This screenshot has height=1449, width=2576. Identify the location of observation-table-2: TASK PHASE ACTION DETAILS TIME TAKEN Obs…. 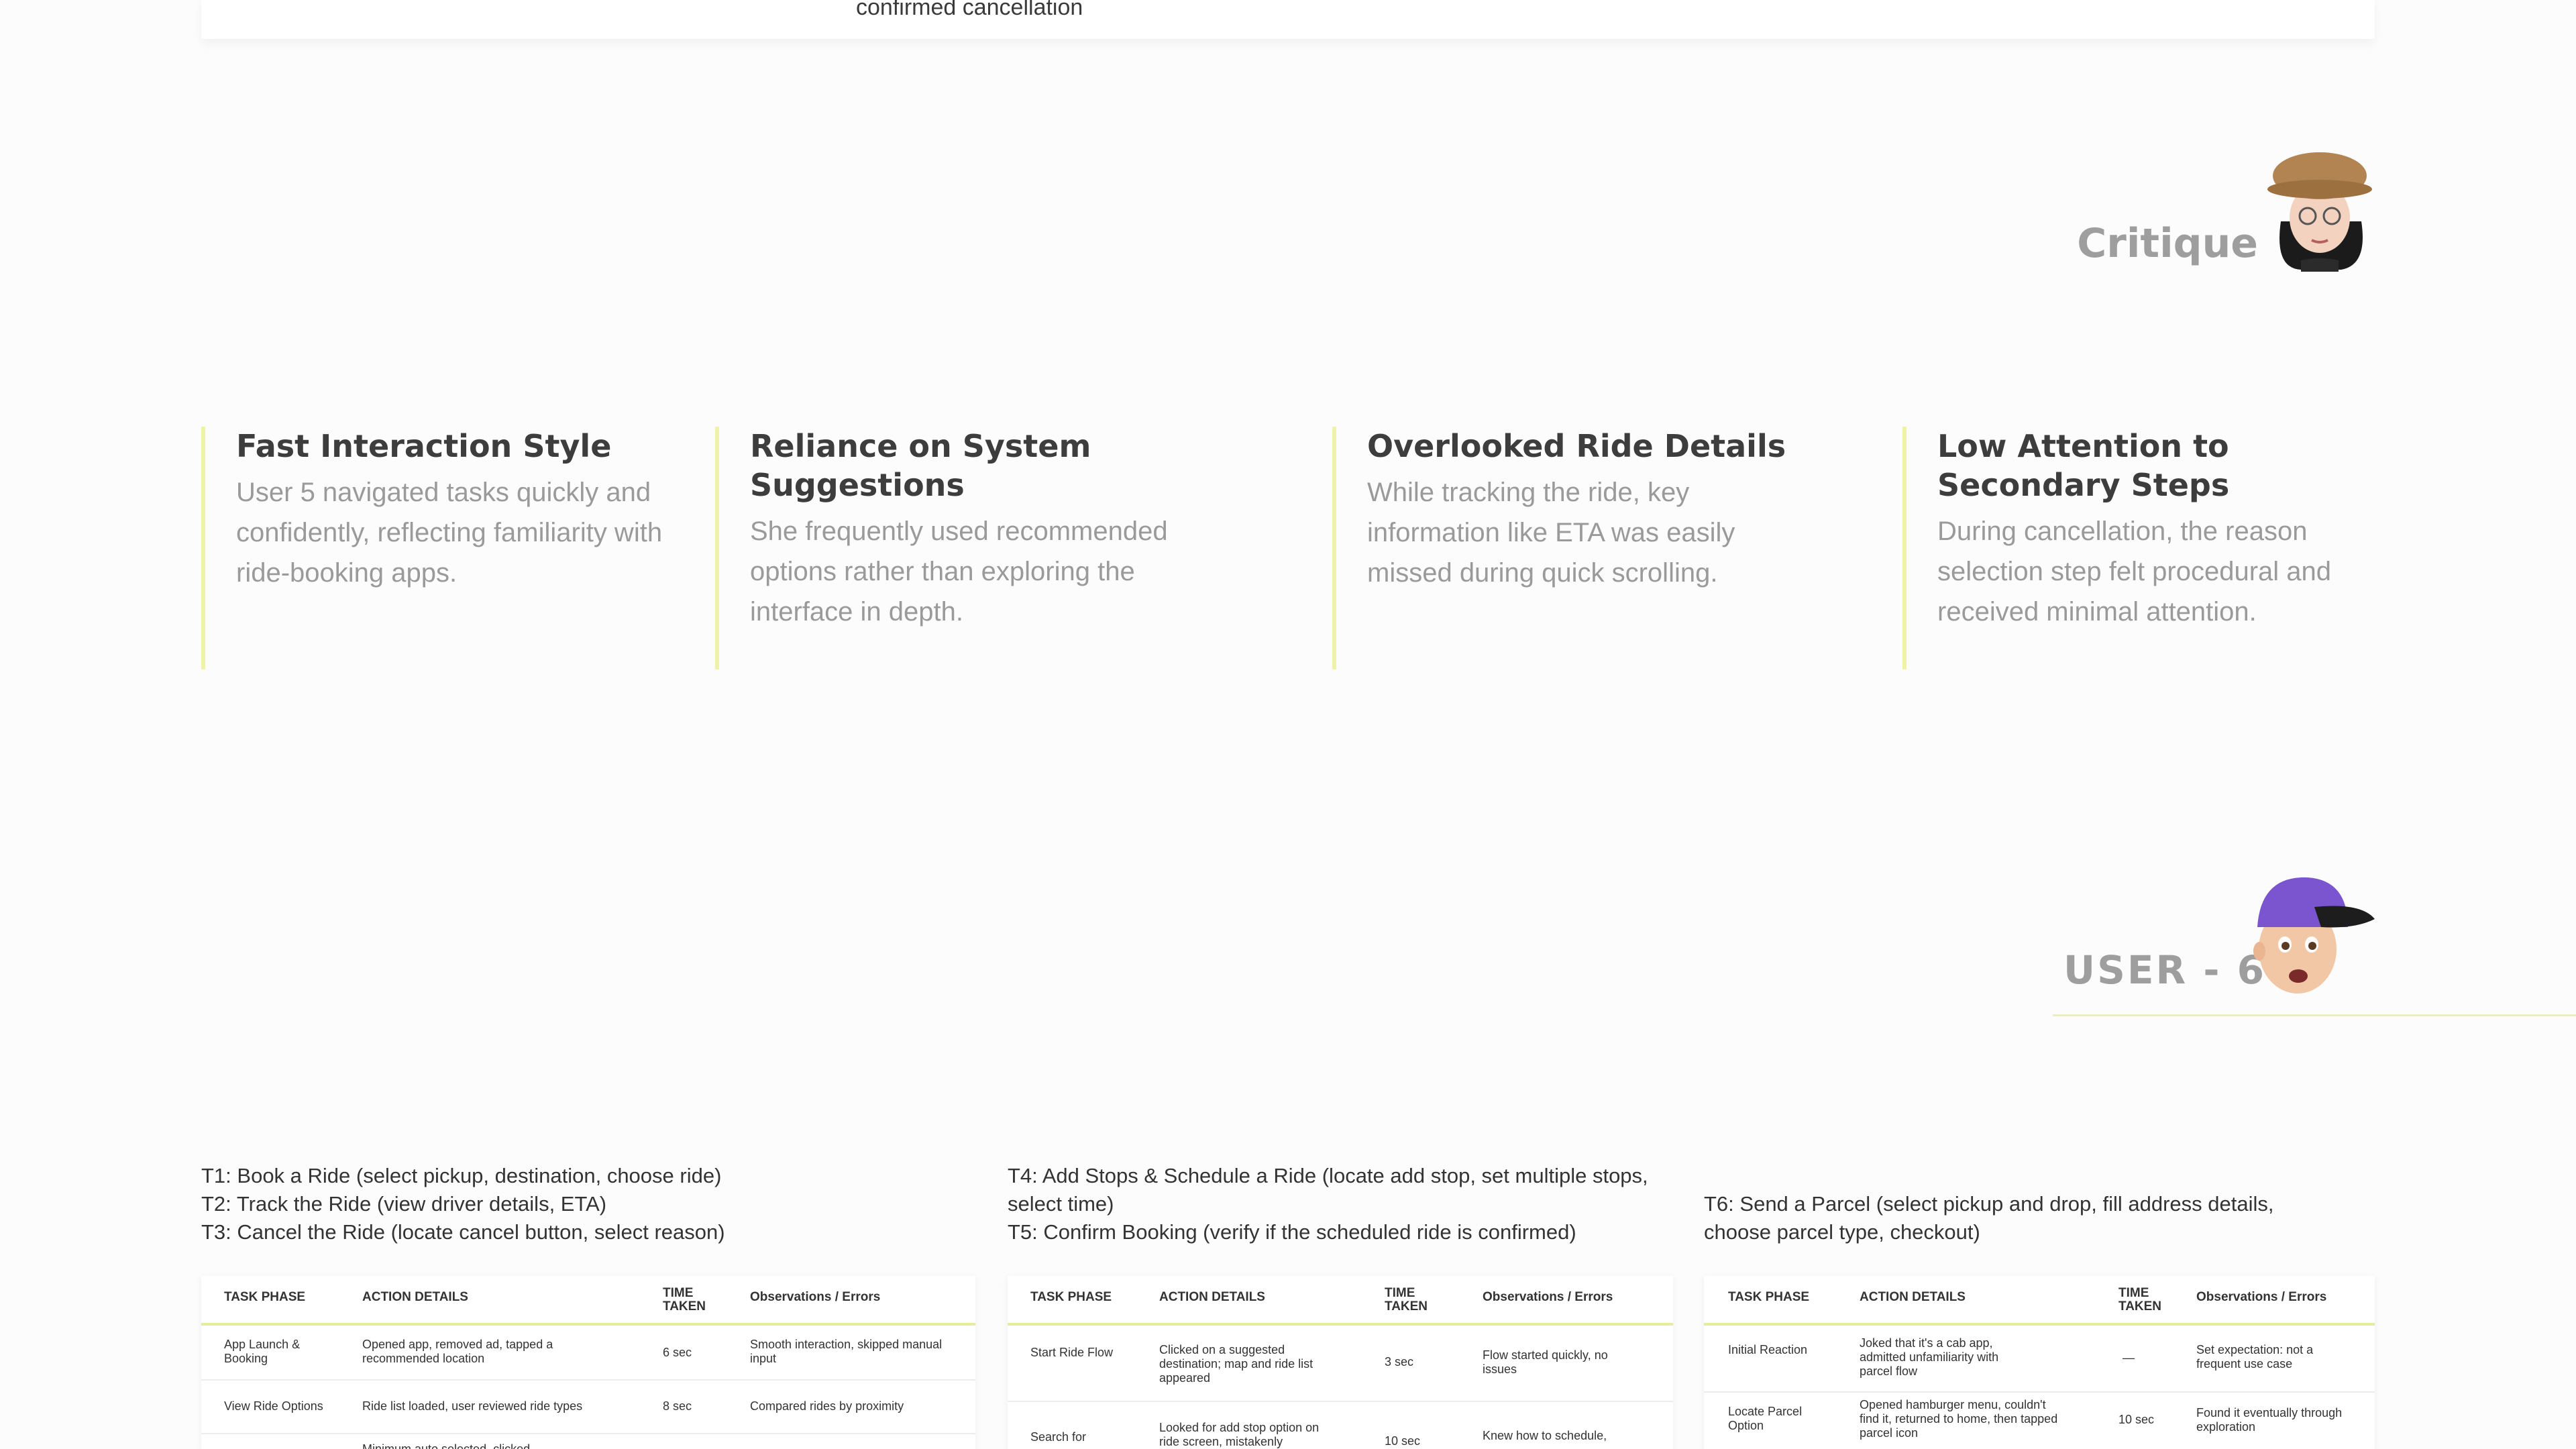
(1340, 1362).